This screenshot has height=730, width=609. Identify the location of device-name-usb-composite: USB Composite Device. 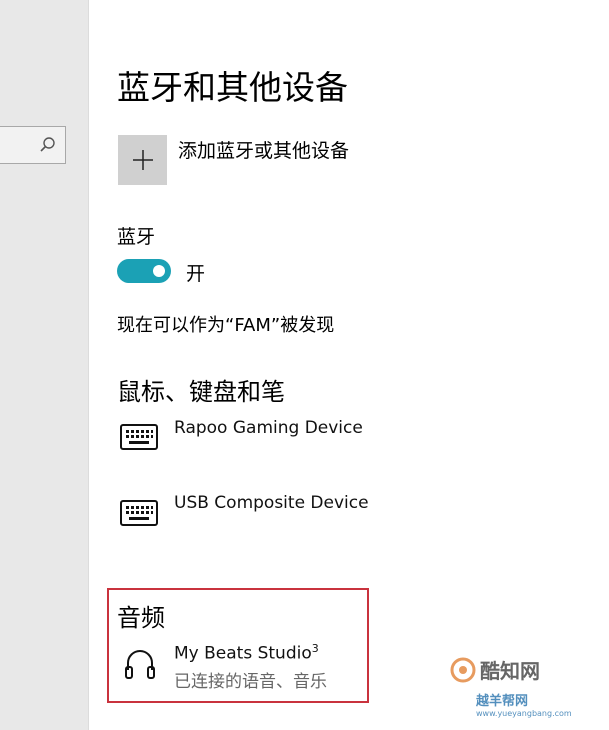
(271, 503).